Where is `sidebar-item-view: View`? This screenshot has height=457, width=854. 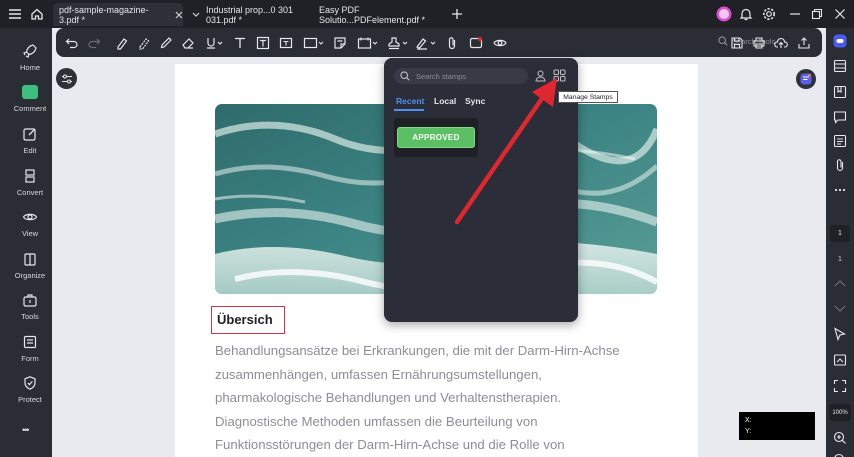
sidebar-item-view: View is located at coordinates (30, 224).